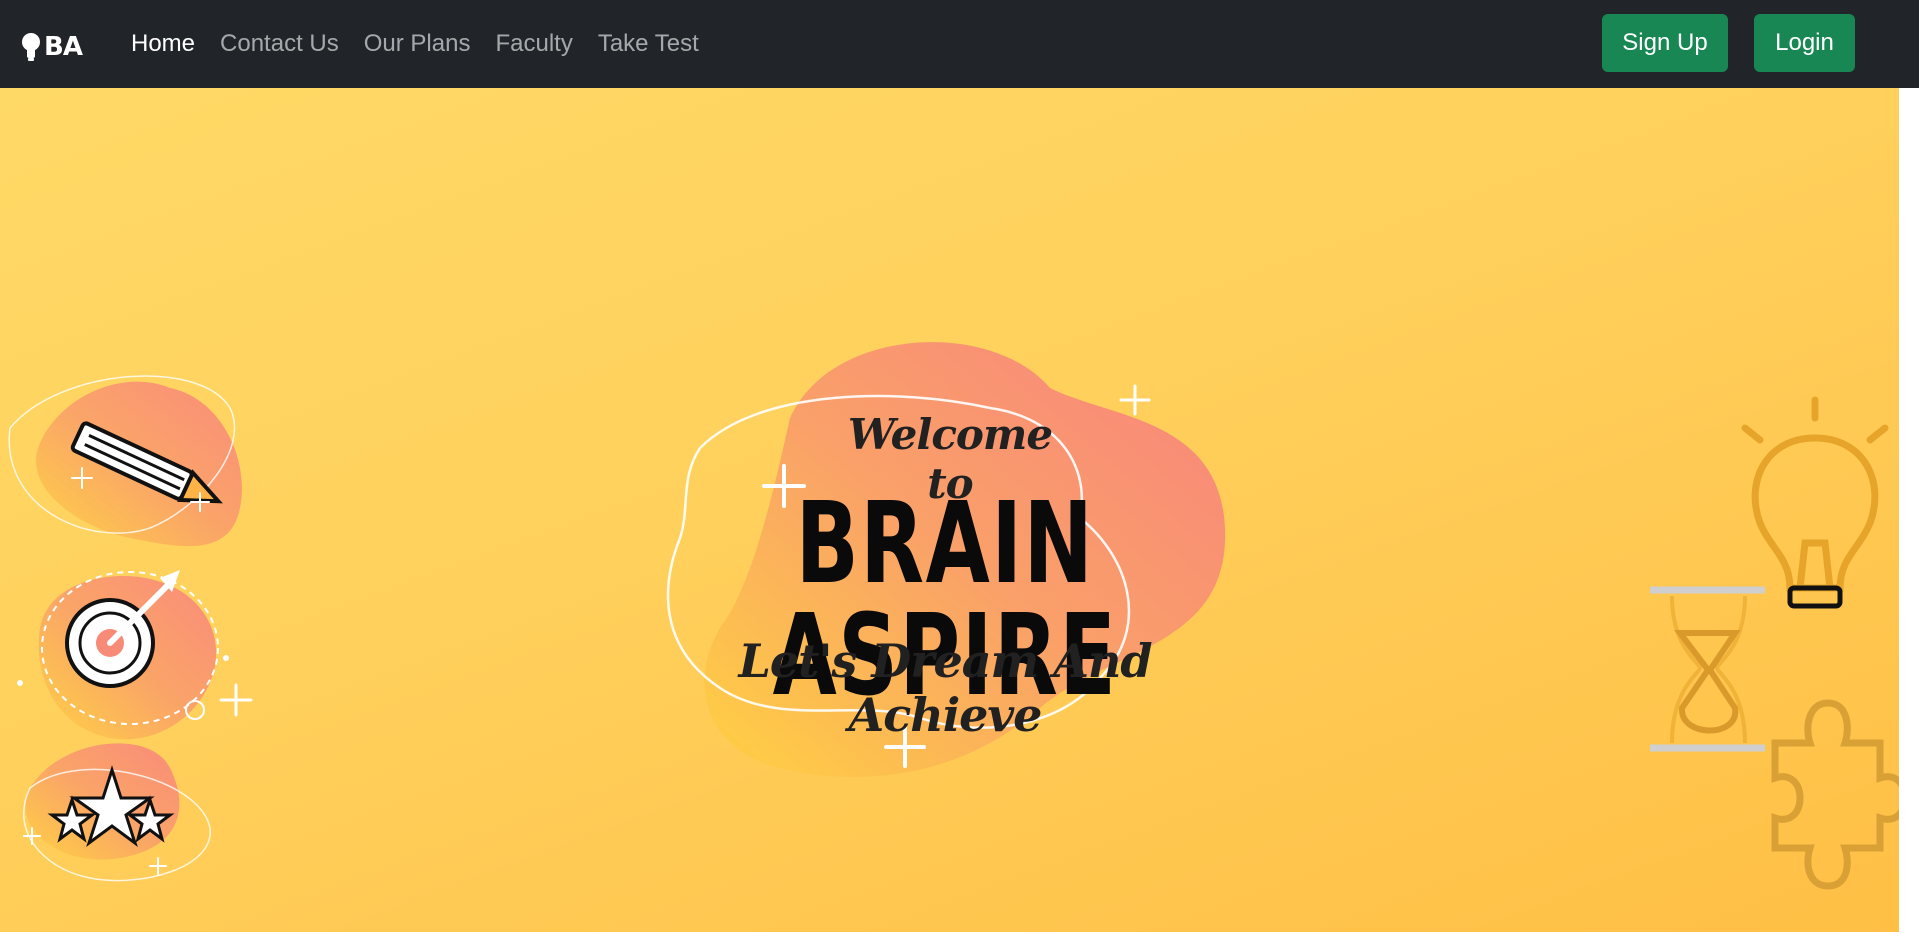 The width and height of the screenshot is (1919, 936). Describe the element at coordinates (1835, 794) in the screenshot. I see `puzzle-icon` at that location.